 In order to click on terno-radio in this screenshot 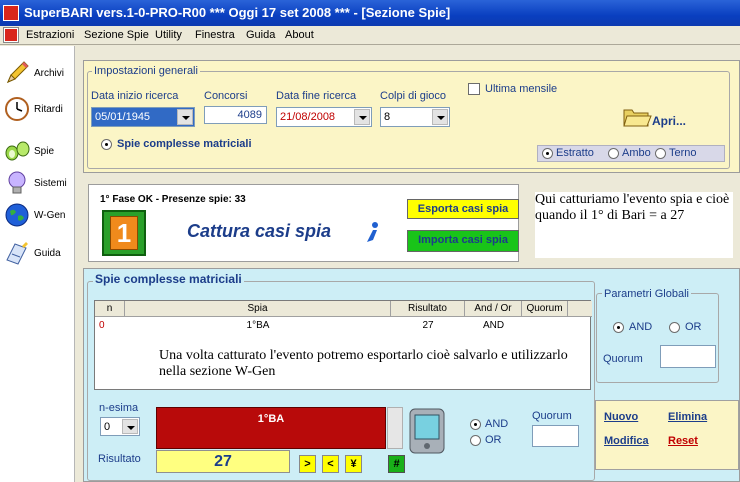, I will do `click(660, 153)`.